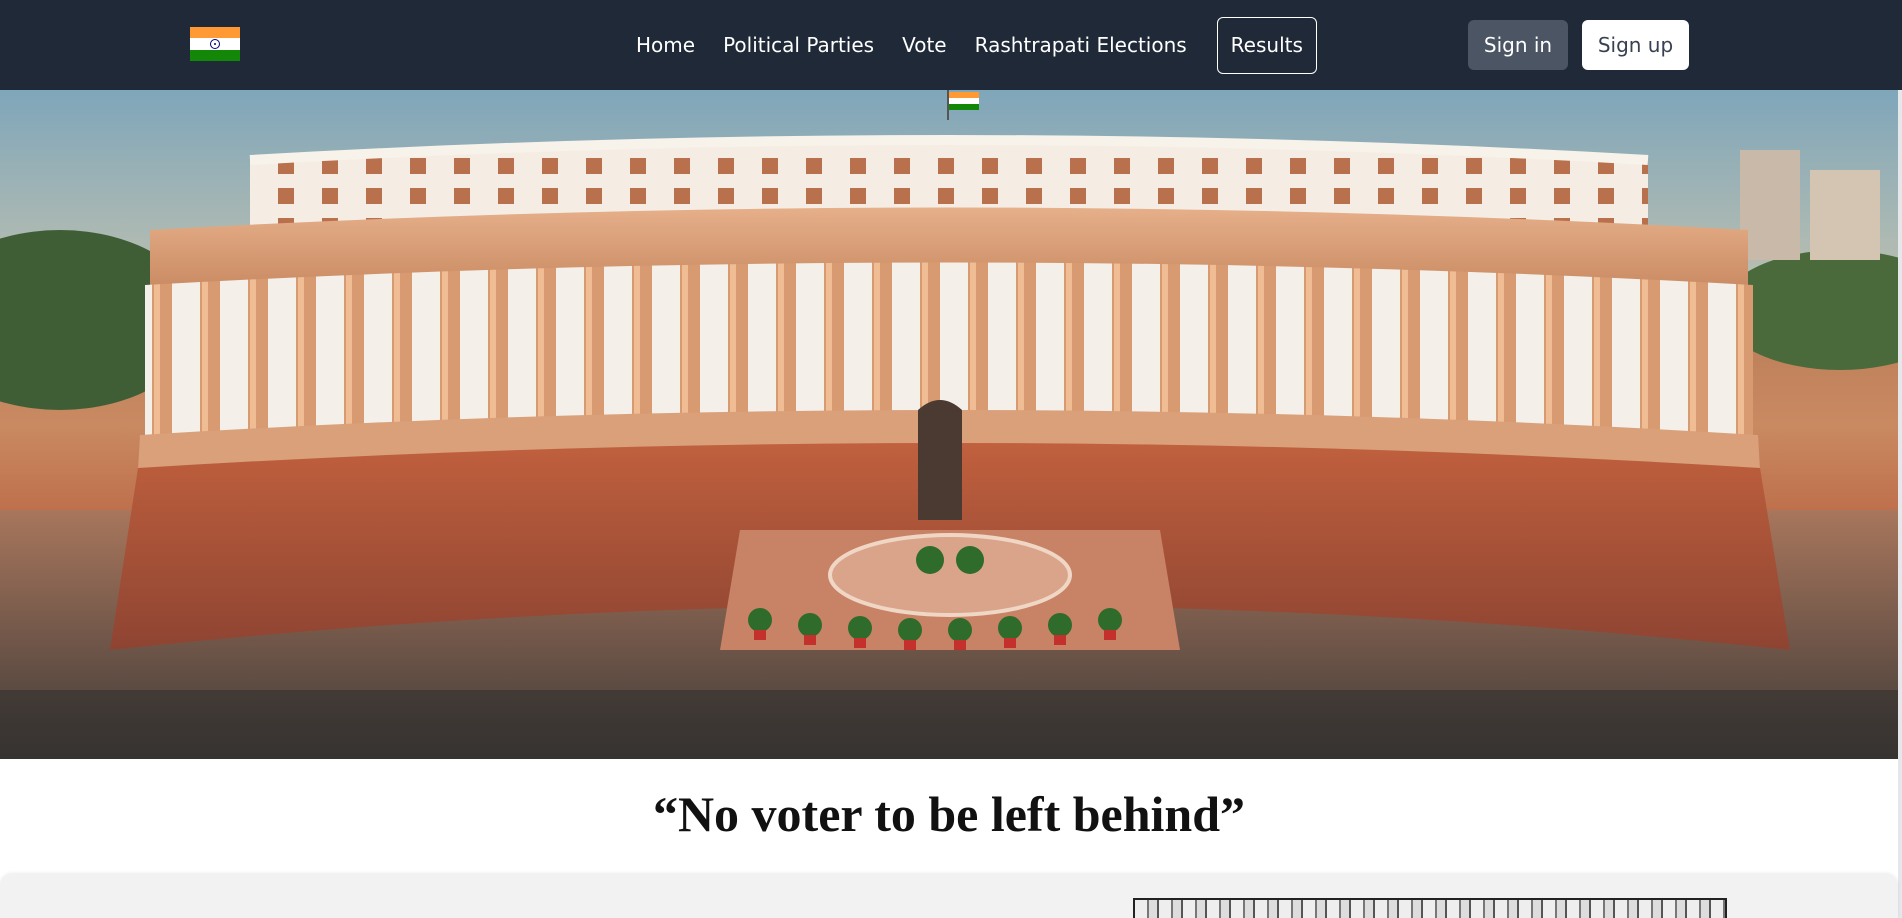 Image resolution: width=1902 pixels, height=918 pixels. Describe the element at coordinates (1081, 45) in the screenshot. I see `nav-link-rashtrapati-elections: Rashtrapati Elections` at that location.